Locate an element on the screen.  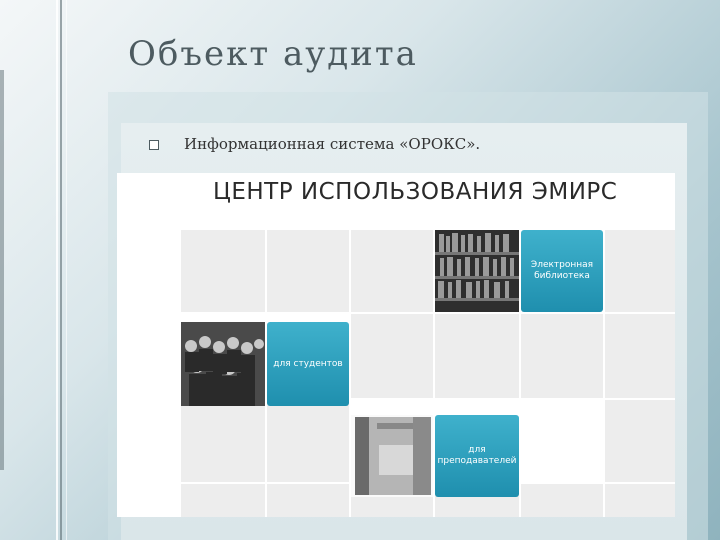
bookshelf-image is located at coordinates (477, 271).